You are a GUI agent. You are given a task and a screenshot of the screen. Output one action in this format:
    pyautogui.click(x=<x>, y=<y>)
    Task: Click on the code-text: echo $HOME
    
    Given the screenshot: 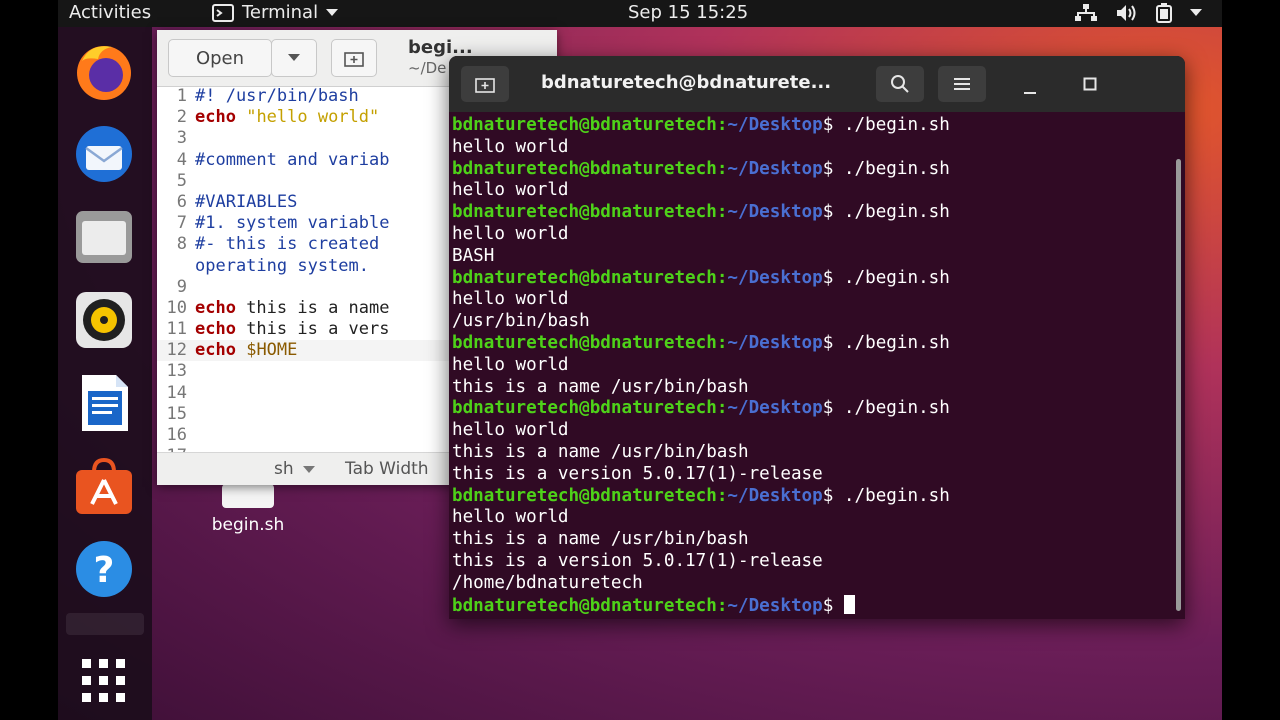 What is the action you would take?
    pyautogui.click(x=246, y=350)
    